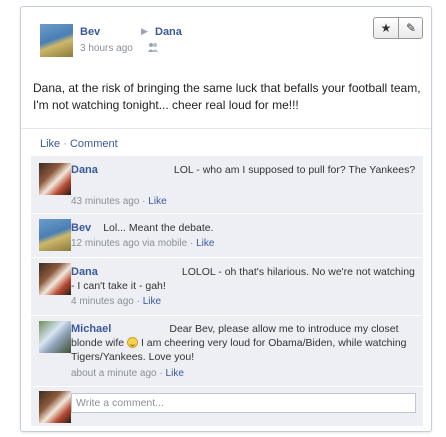 Image resolution: width=446 pixels, height=437 pixels. What do you see at coordinates (102, 301) in the screenshot?
I see `comment-time: 4 minutes ago` at bounding box center [102, 301].